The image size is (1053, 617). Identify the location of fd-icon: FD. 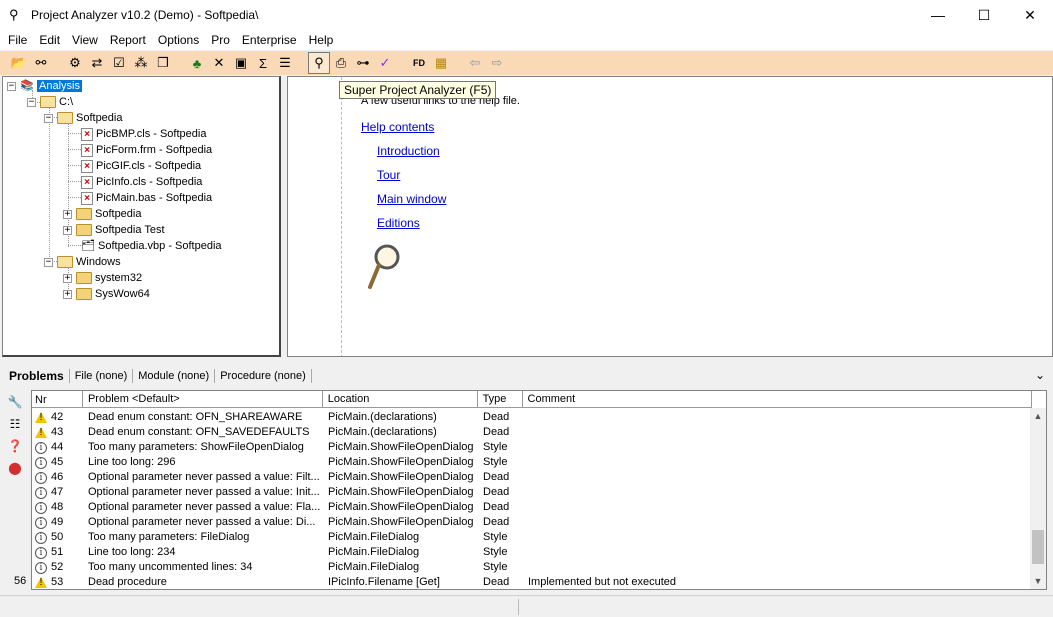
(419, 63).